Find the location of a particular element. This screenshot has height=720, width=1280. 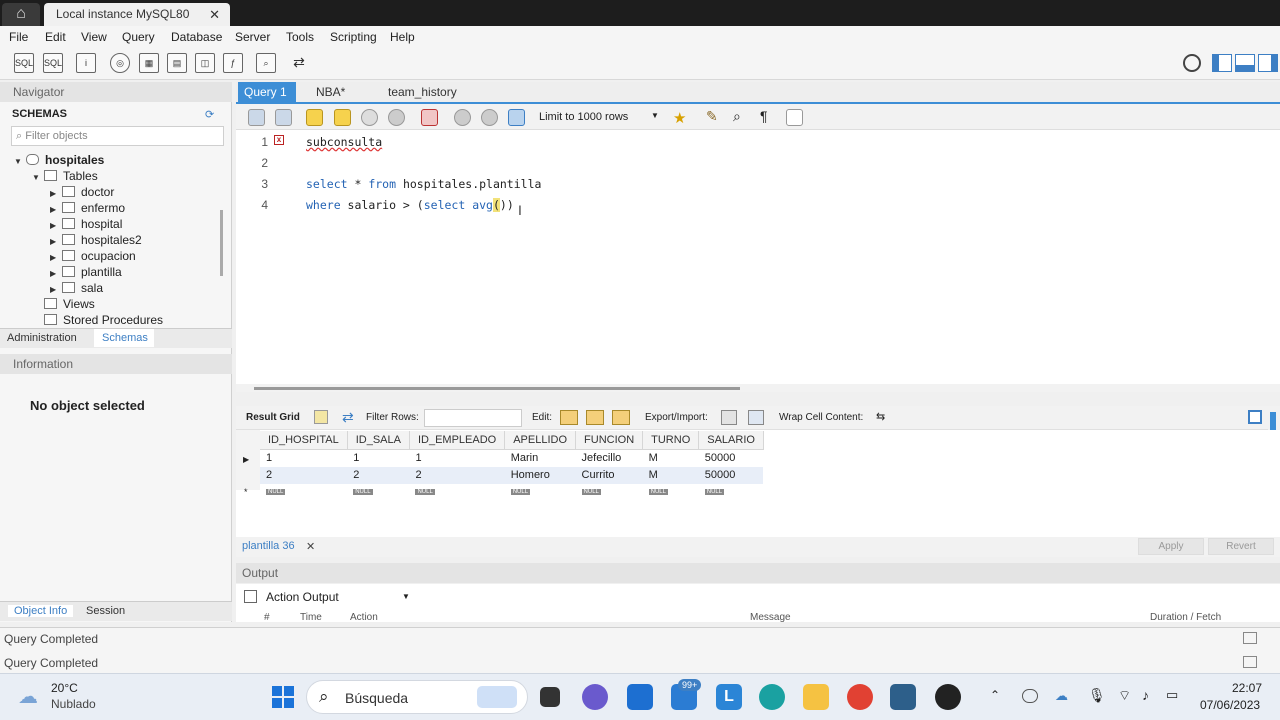

filter-rows-input is located at coordinates (473, 418).